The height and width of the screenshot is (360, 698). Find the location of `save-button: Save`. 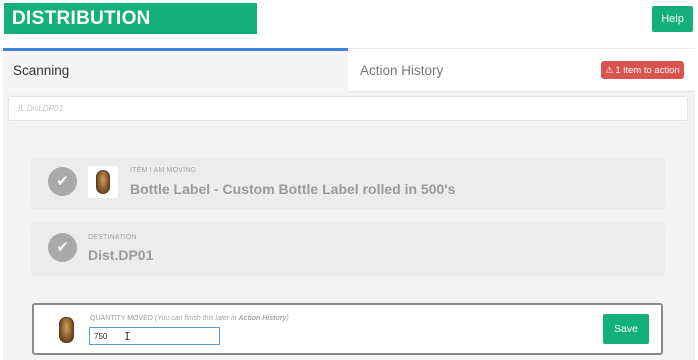

save-button: Save is located at coordinates (626, 329).